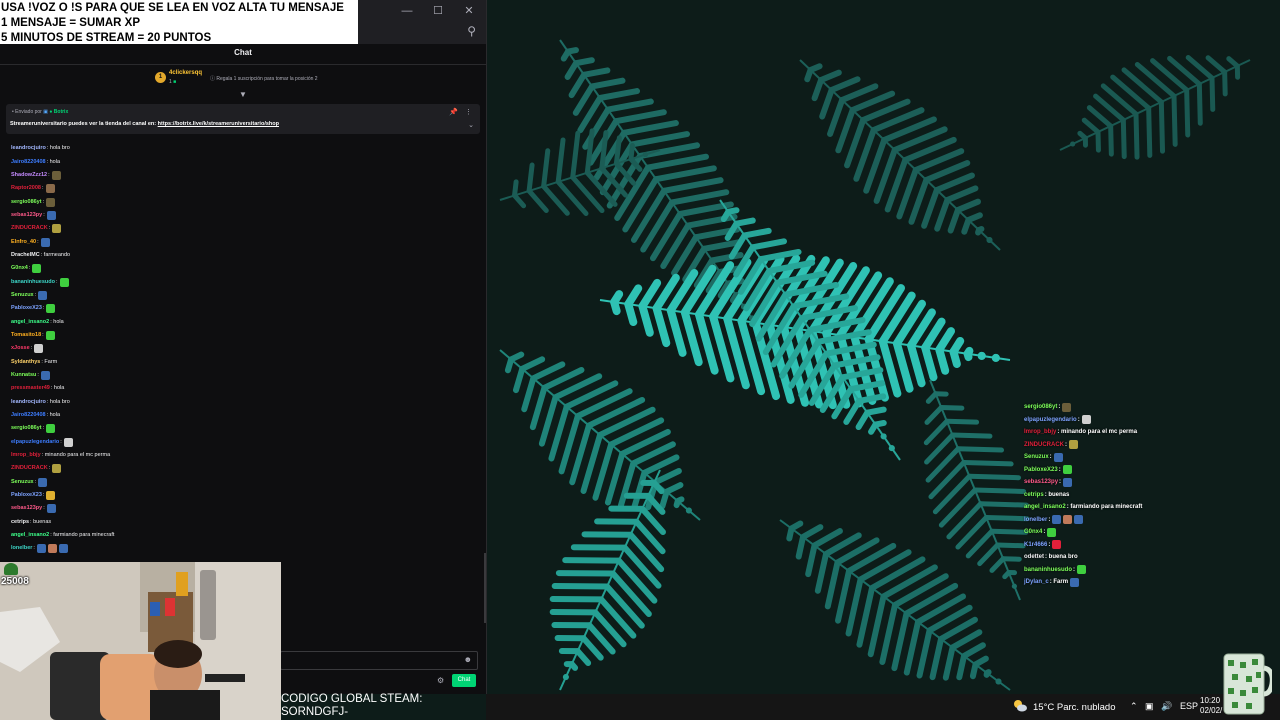 The image size is (1280, 720). Describe the element at coordinates (1211, 710) in the screenshot. I see `clock-date: 02/02/` at that location.